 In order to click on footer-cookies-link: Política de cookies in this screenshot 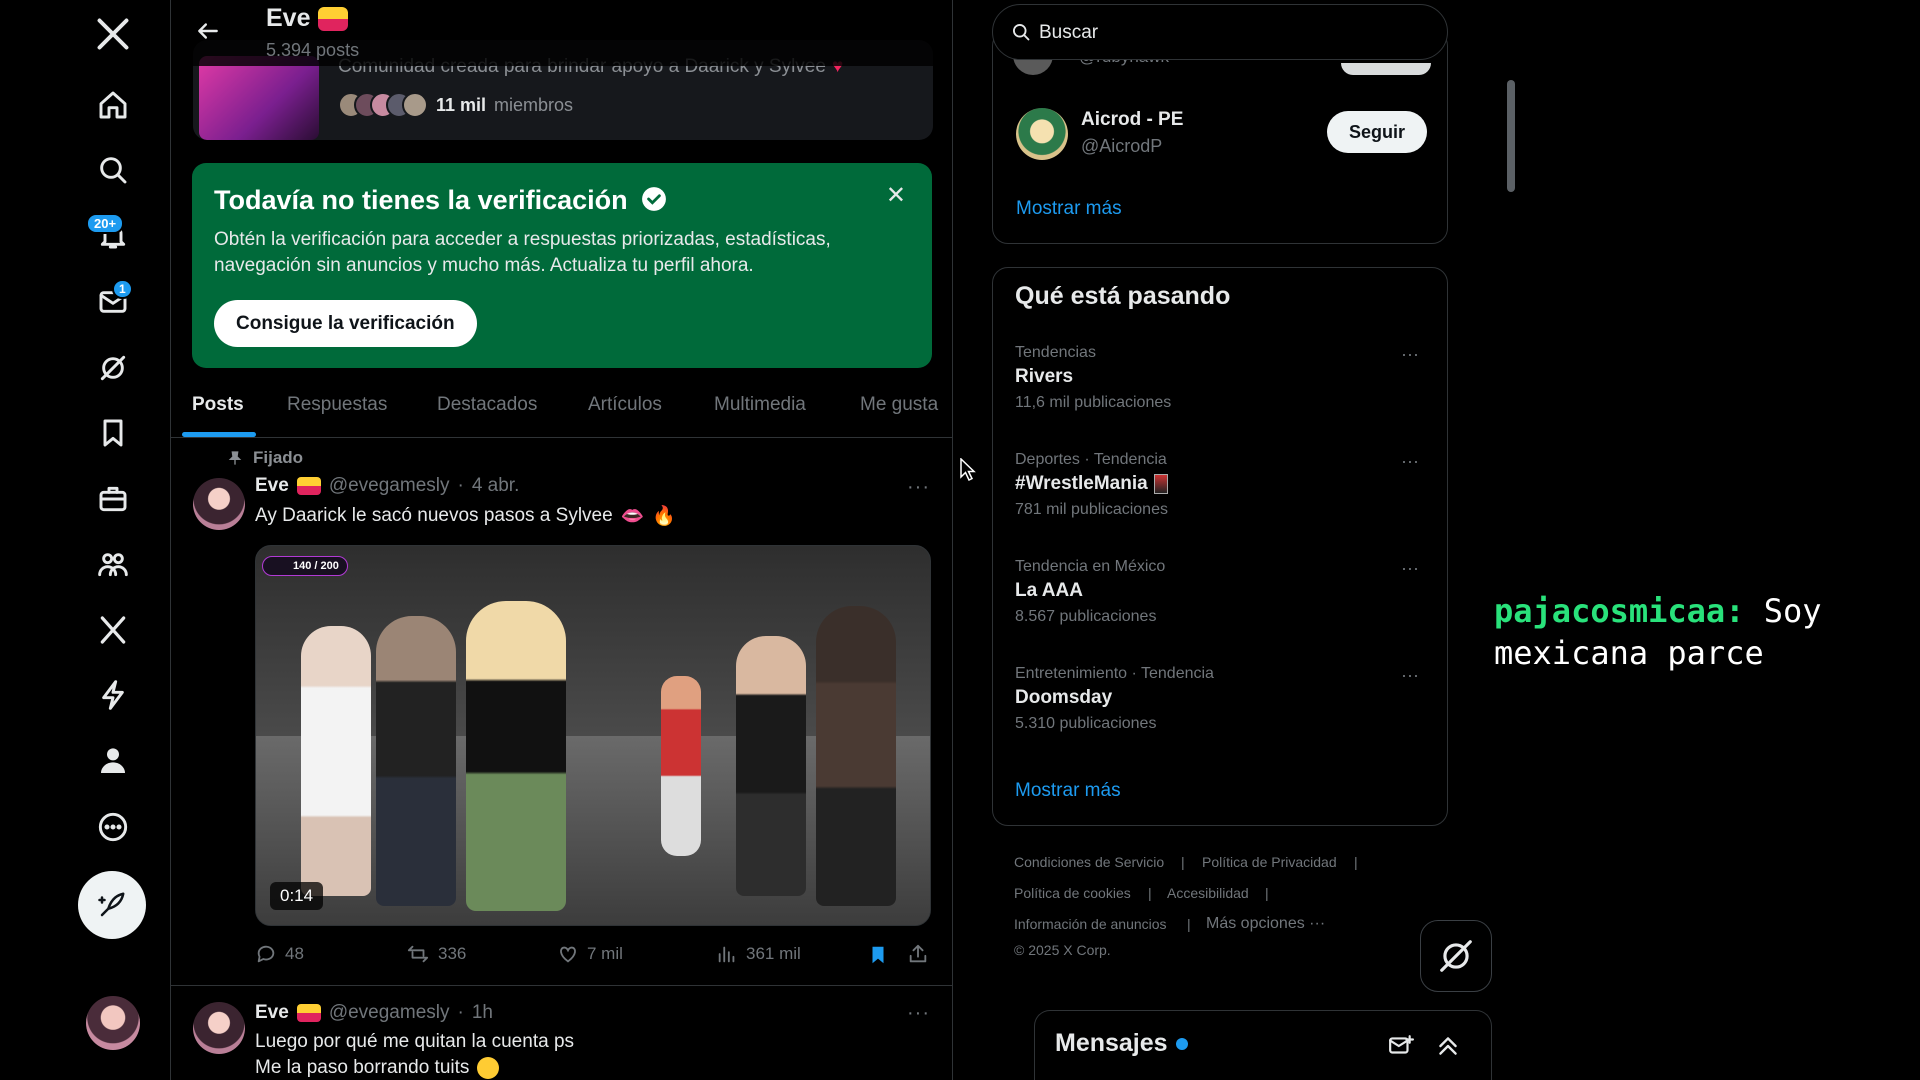, I will do `click(1072, 893)`.